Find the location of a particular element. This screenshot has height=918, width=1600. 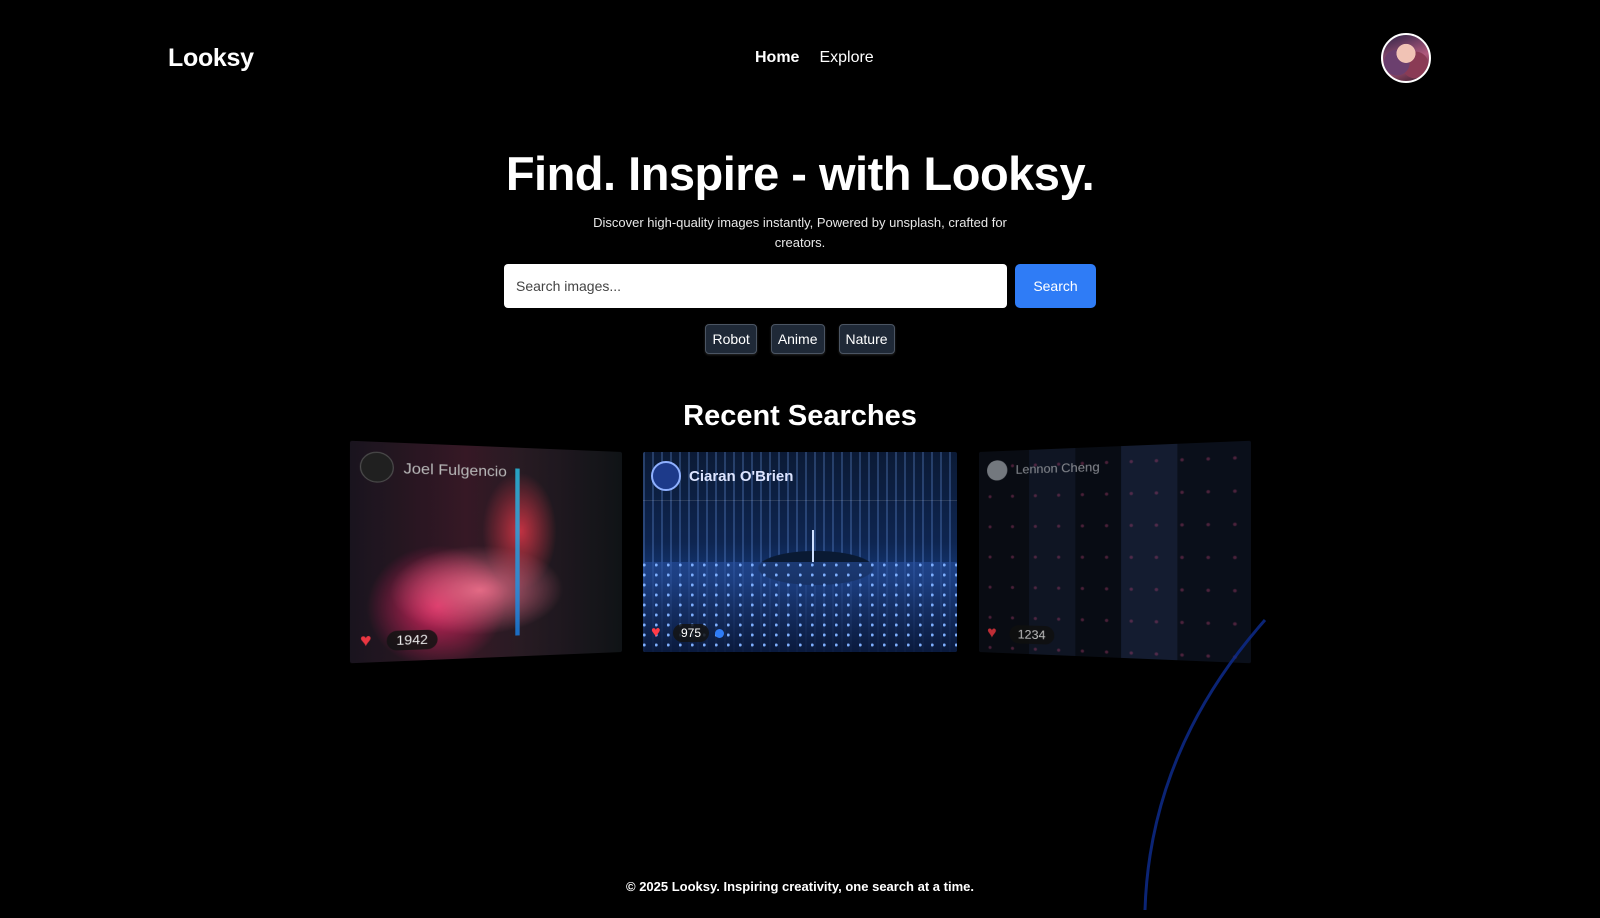

card-likes: ♥ 1234 is located at coordinates (1021, 634).